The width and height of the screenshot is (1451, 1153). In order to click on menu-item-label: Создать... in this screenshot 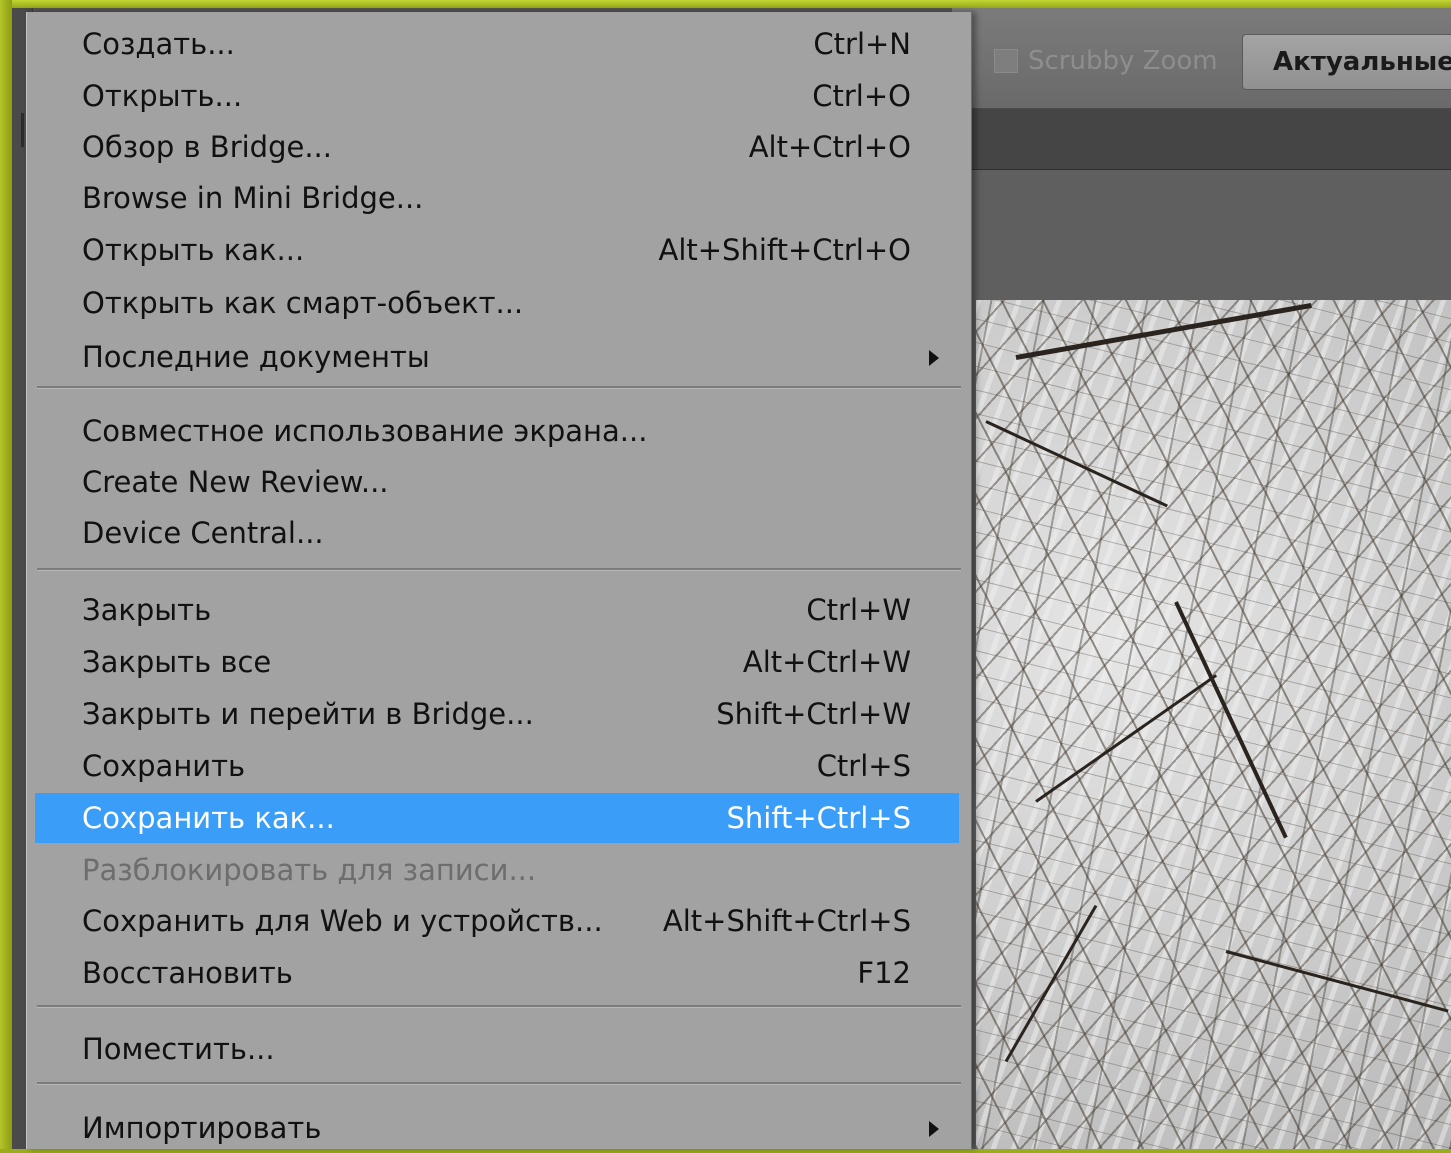, I will do `click(158, 44)`.